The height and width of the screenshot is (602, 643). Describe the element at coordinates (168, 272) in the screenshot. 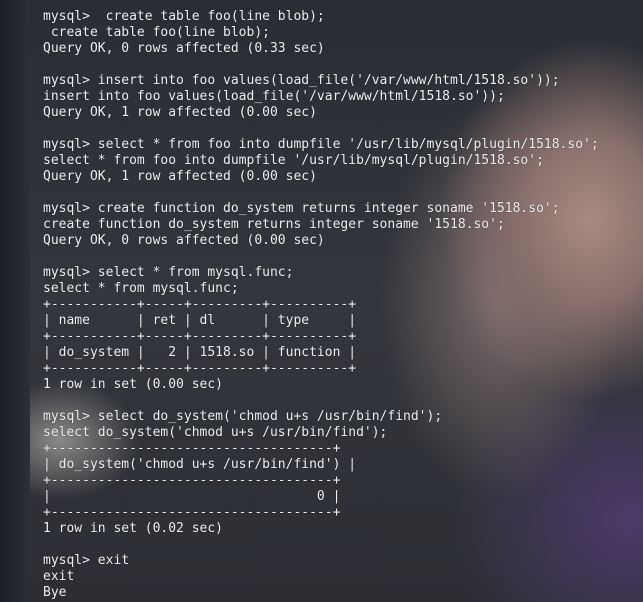

I see `command-prompt-line: mysql> select * from mysql.func;` at that location.